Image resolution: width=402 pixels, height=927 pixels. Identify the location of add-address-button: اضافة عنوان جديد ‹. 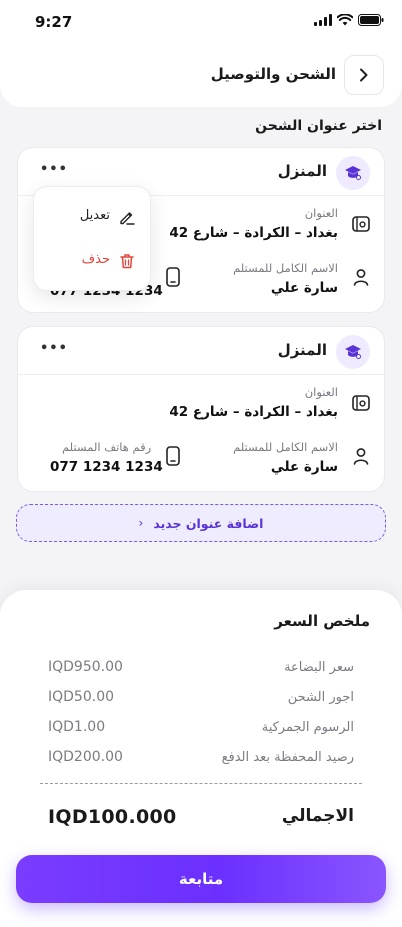
(201, 523).